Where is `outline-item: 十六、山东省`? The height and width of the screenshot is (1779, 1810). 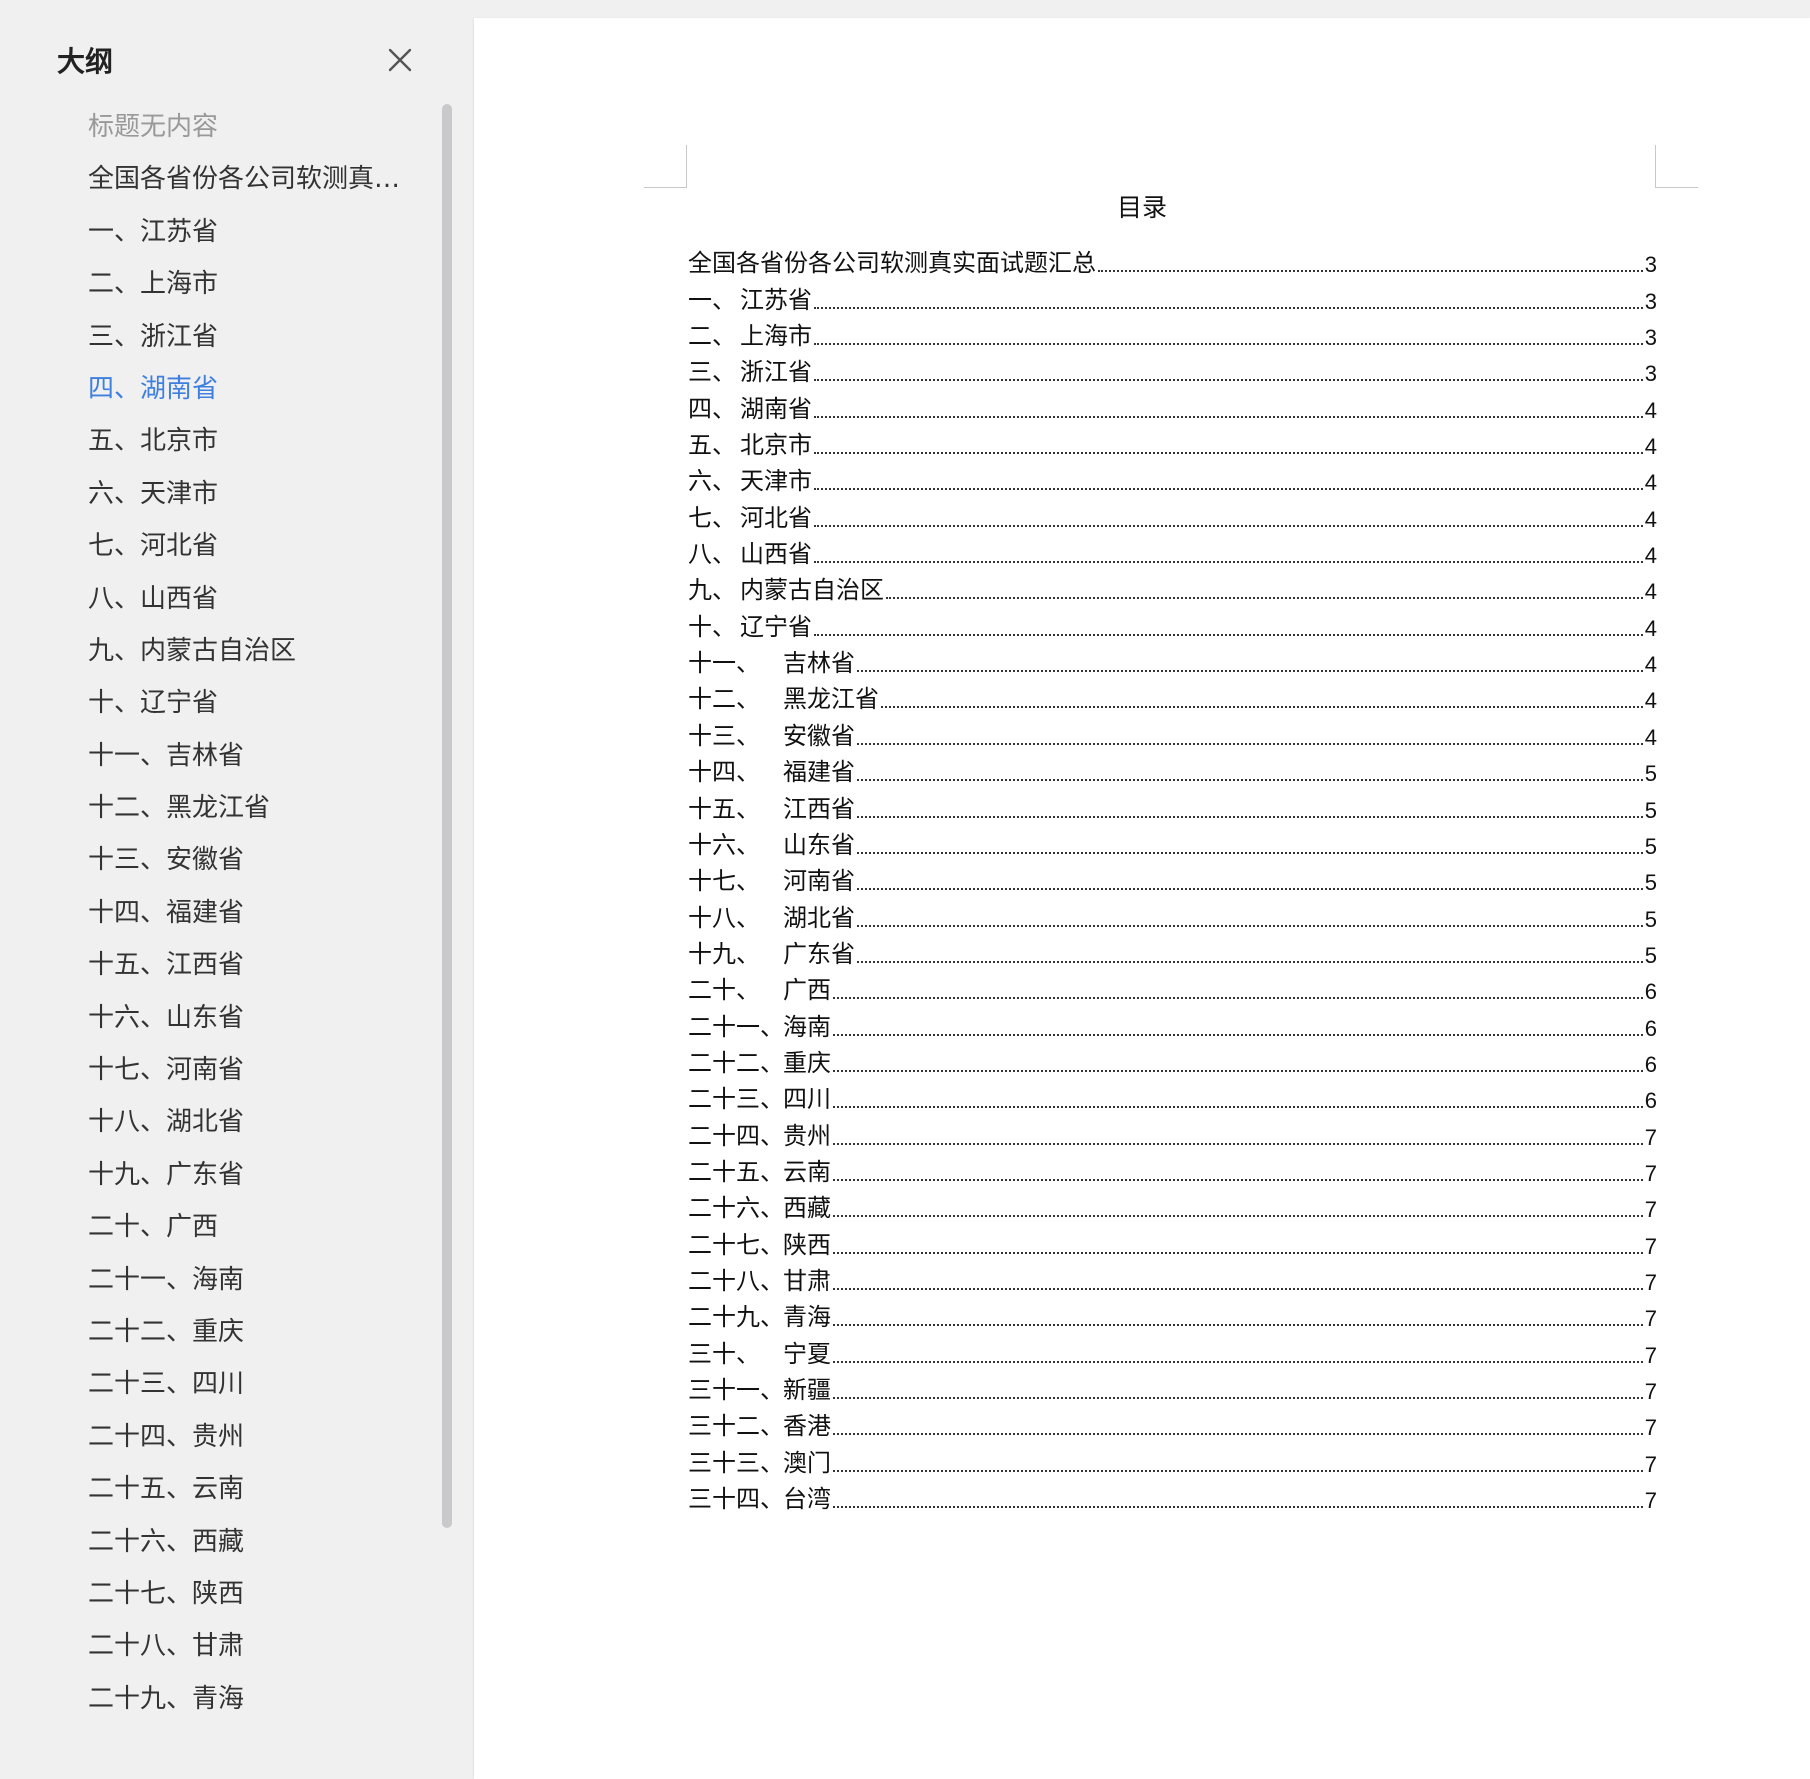 outline-item: 十六、山东省 is located at coordinates (253, 1018).